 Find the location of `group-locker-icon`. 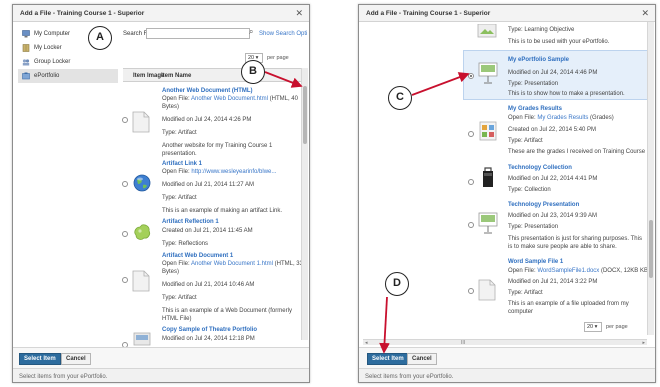

group-locker-icon is located at coordinates (26, 62).